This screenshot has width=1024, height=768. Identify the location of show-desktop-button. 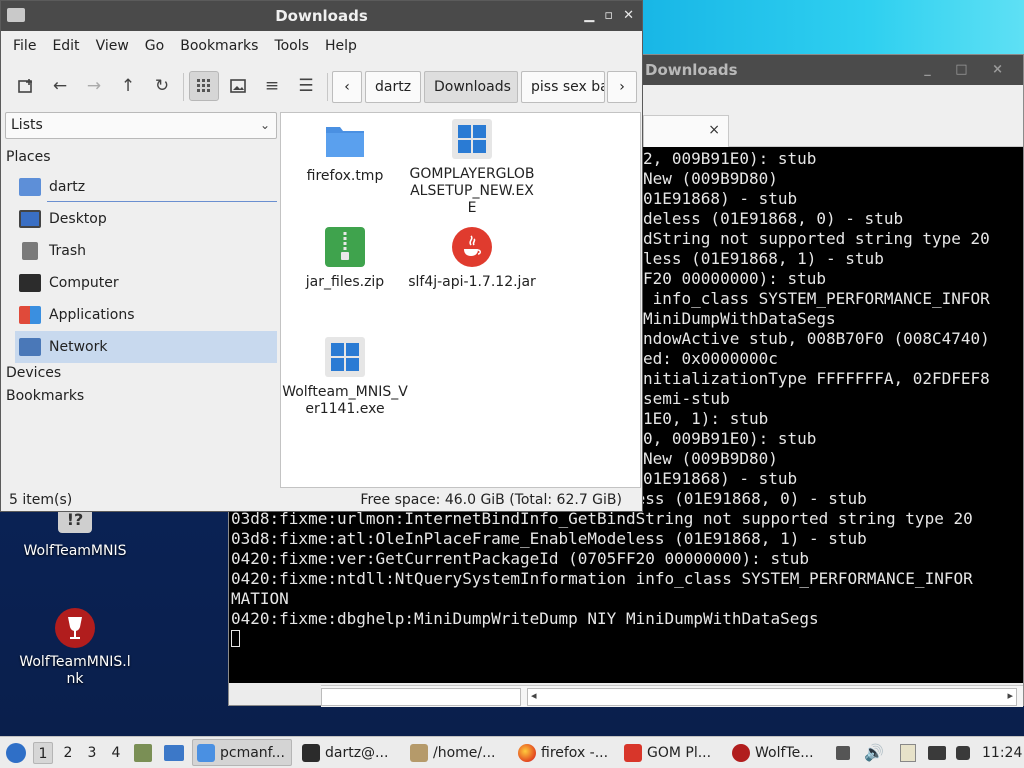
(174, 752).